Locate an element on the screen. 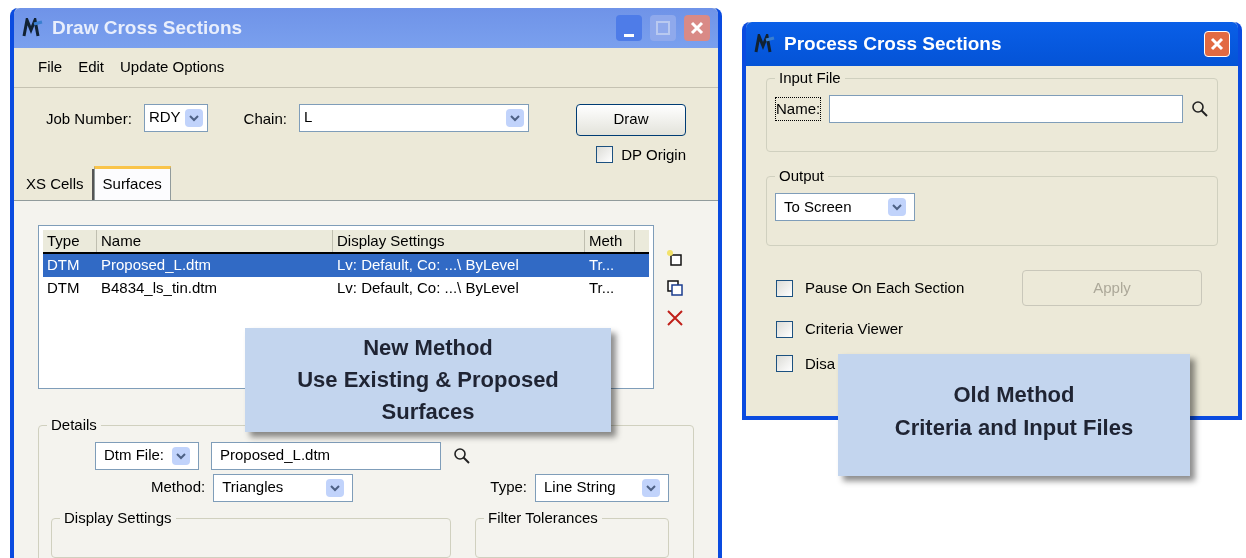 This screenshot has height=558, width=1246. window-title: Process Cross Sections is located at coordinates (893, 43).